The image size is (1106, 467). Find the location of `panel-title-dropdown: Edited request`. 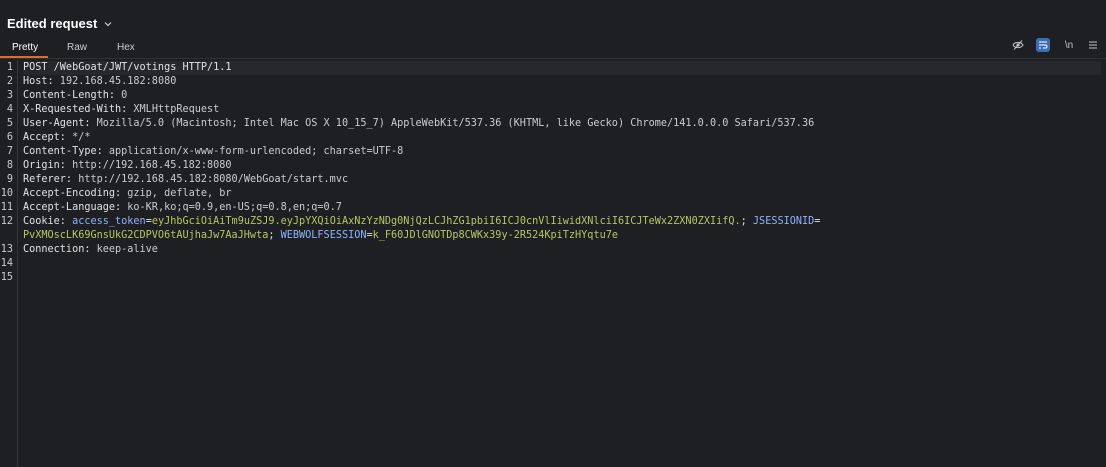

panel-title-dropdown: Edited request is located at coordinates (60, 23).